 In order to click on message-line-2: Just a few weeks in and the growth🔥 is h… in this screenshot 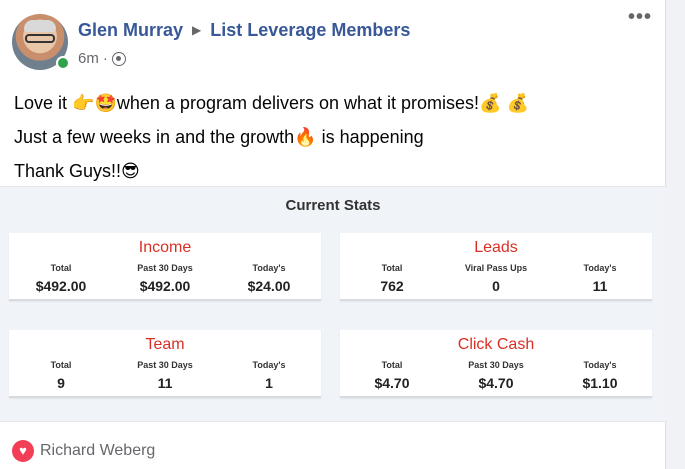, I will do `click(271, 137)`.